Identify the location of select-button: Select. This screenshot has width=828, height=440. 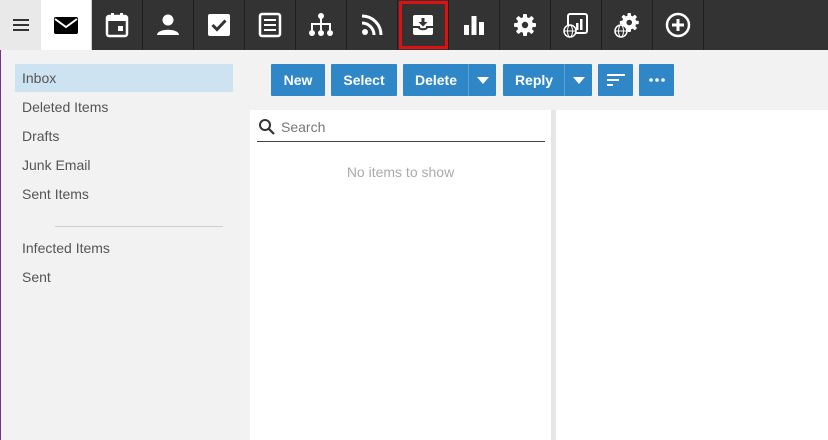
(364, 80).